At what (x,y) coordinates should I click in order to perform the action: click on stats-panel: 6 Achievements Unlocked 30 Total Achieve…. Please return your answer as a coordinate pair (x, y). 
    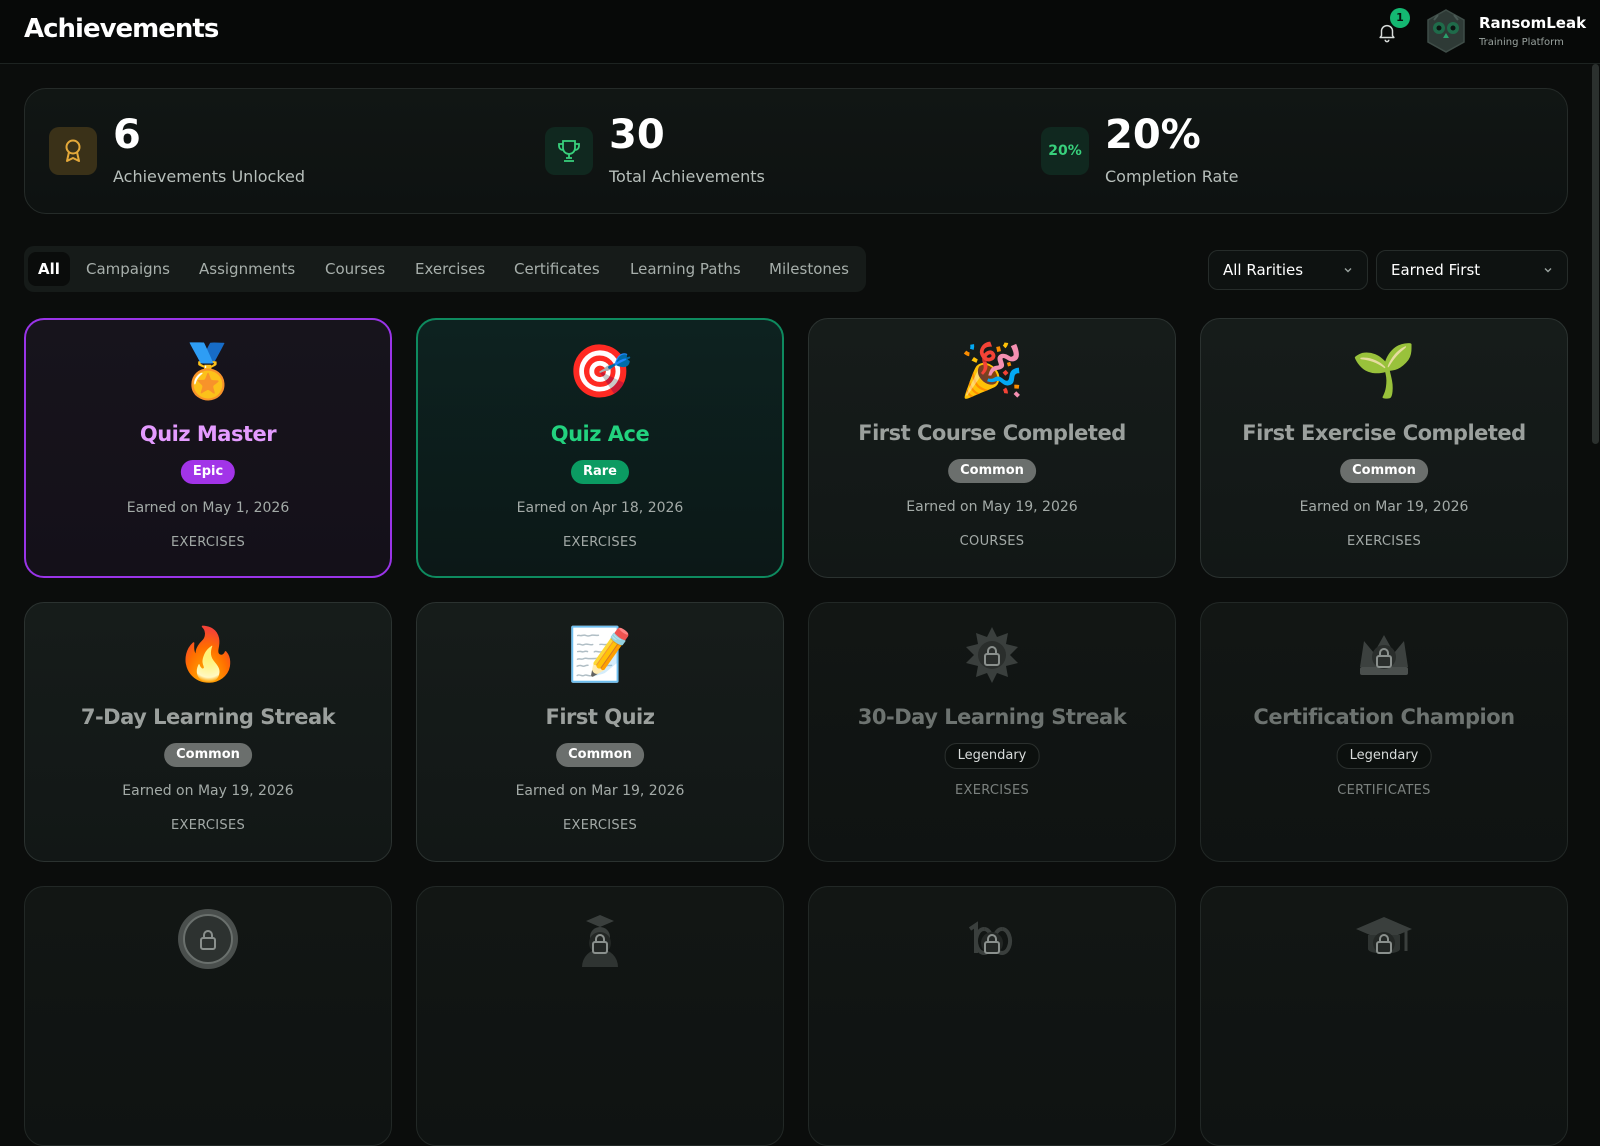
    Looking at the image, I should click on (796, 151).